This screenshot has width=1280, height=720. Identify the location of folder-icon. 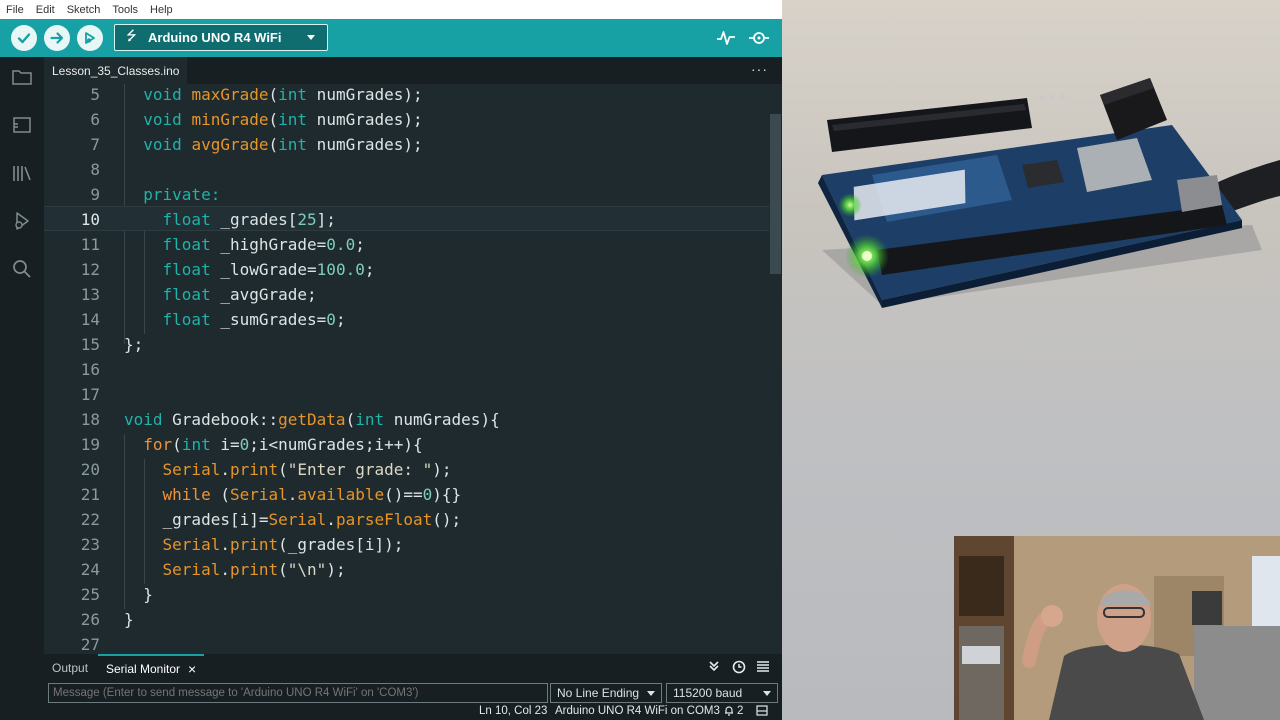
(22, 77).